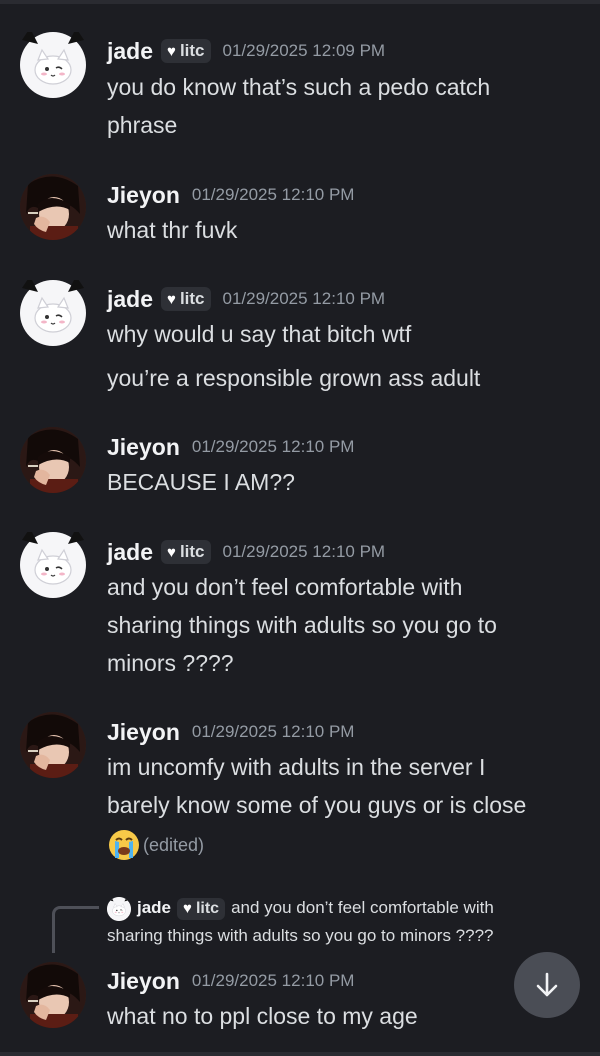  What do you see at coordinates (154, 907) in the screenshot?
I see `reply-author: jade` at bounding box center [154, 907].